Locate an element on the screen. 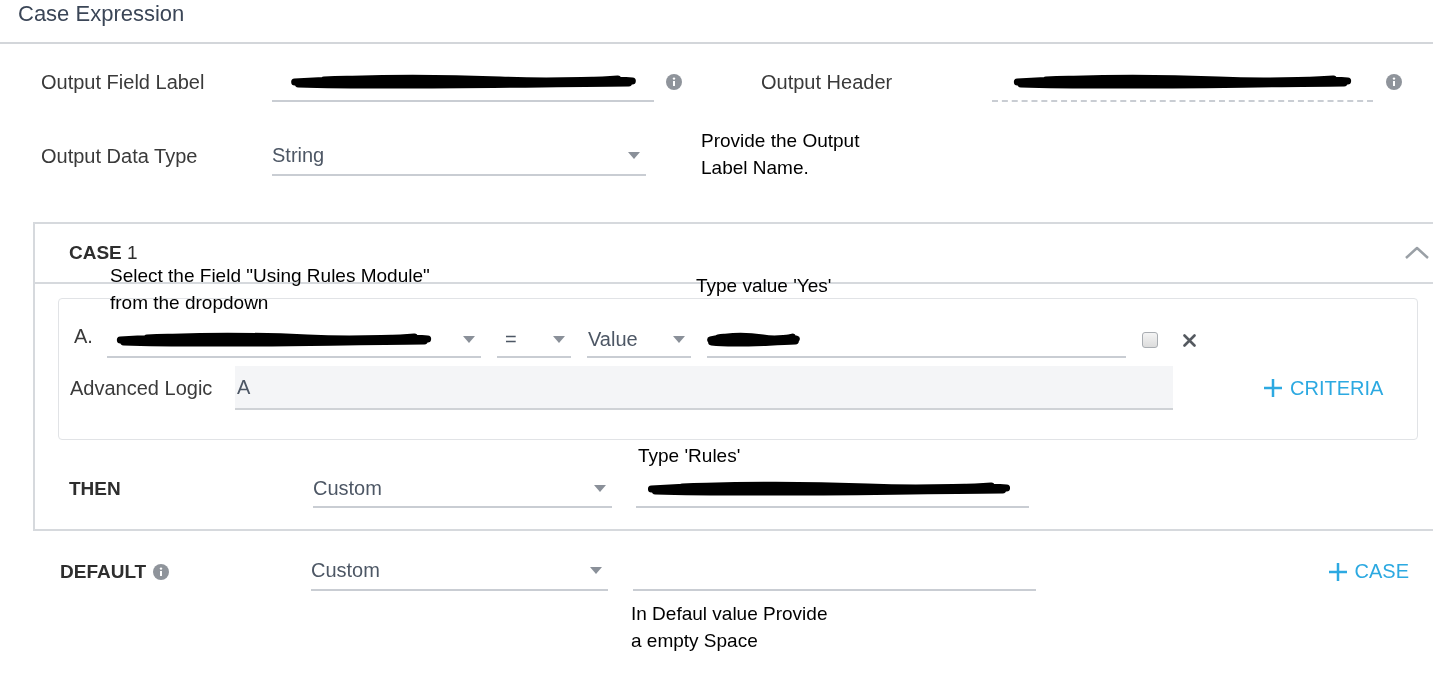 The height and width of the screenshot is (698, 1433). then-type-select: Custom is located at coordinates (462, 489).